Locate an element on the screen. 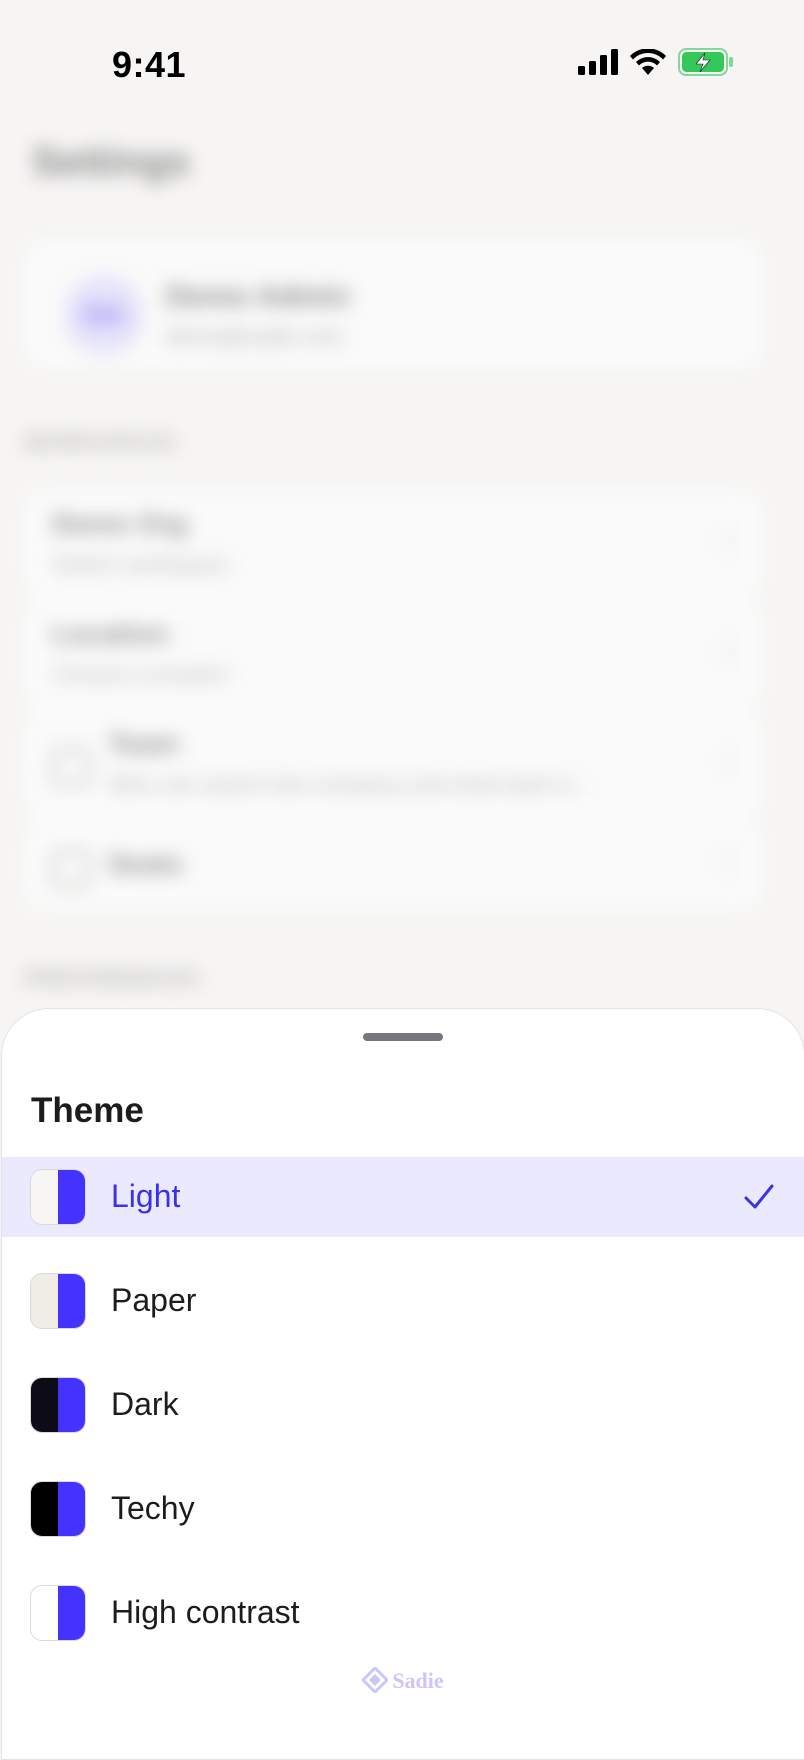  theme-option-label: Paper is located at coordinates (154, 1300).